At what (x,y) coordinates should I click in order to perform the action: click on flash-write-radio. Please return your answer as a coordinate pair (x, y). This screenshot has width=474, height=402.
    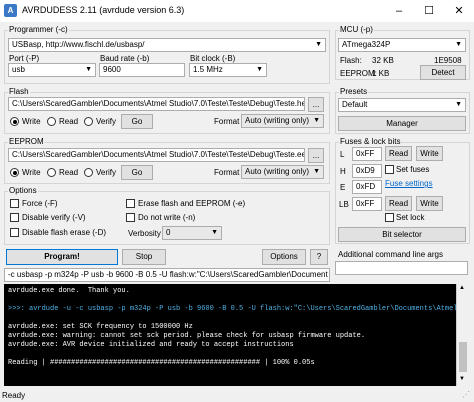
    Looking at the image, I should click on (14, 121).